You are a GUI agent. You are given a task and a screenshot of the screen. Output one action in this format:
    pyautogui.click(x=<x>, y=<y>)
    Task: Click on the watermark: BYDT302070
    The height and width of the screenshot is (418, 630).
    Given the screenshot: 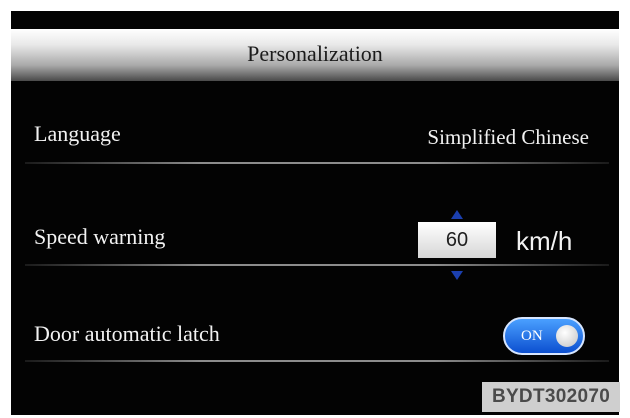 What is the action you would take?
    pyautogui.click(x=551, y=397)
    